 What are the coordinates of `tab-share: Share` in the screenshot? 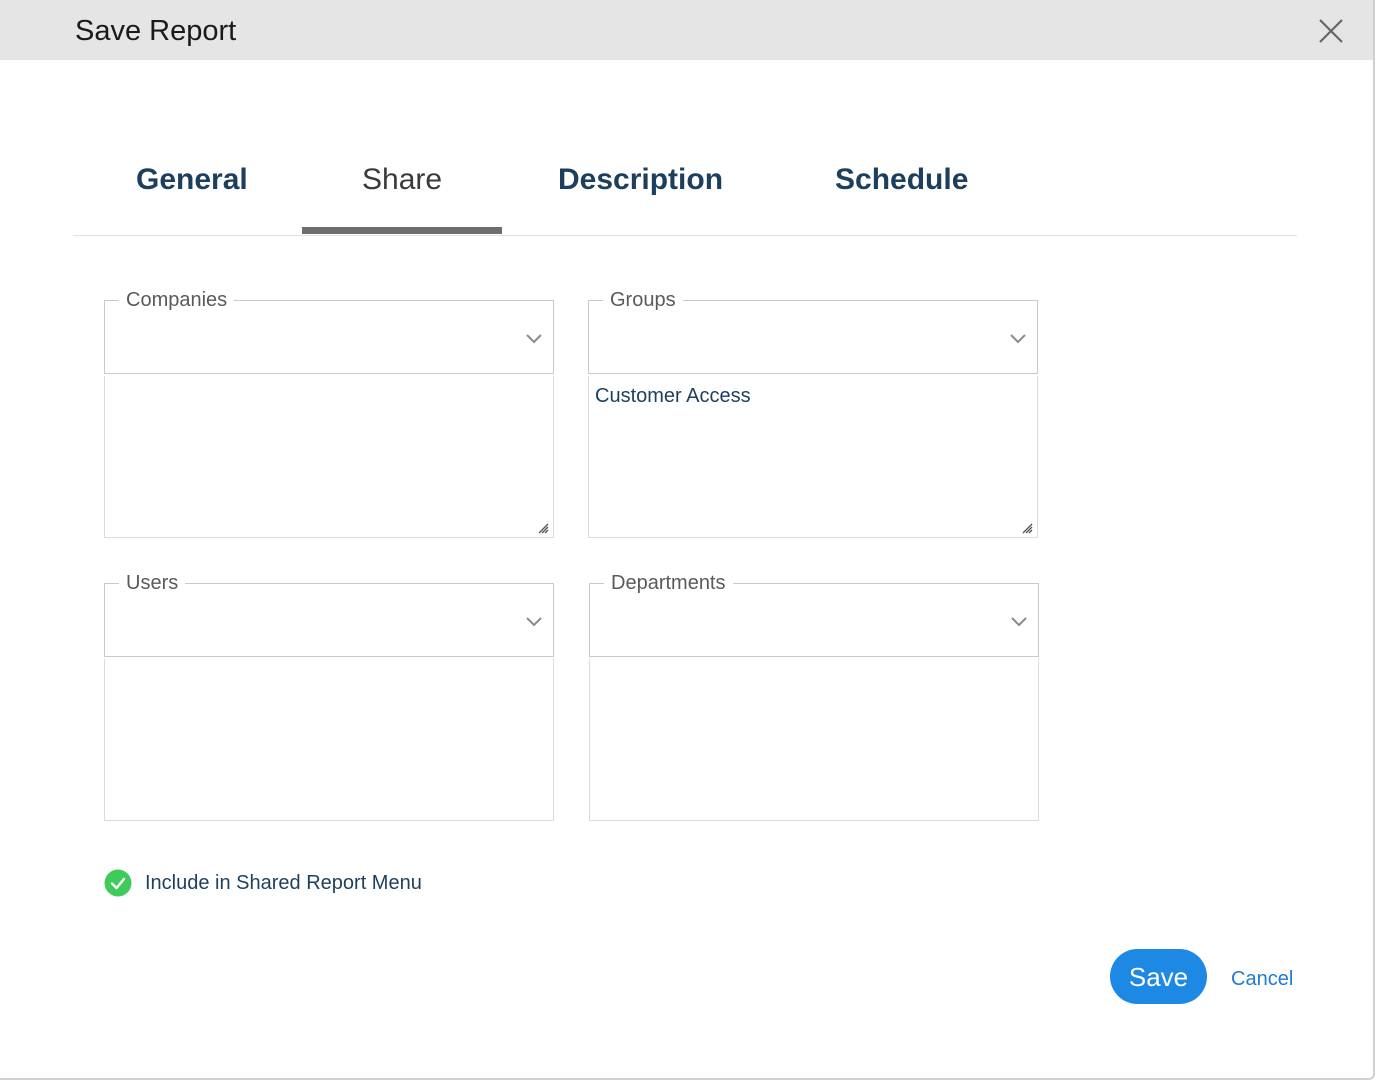 It's located at (402, 180).